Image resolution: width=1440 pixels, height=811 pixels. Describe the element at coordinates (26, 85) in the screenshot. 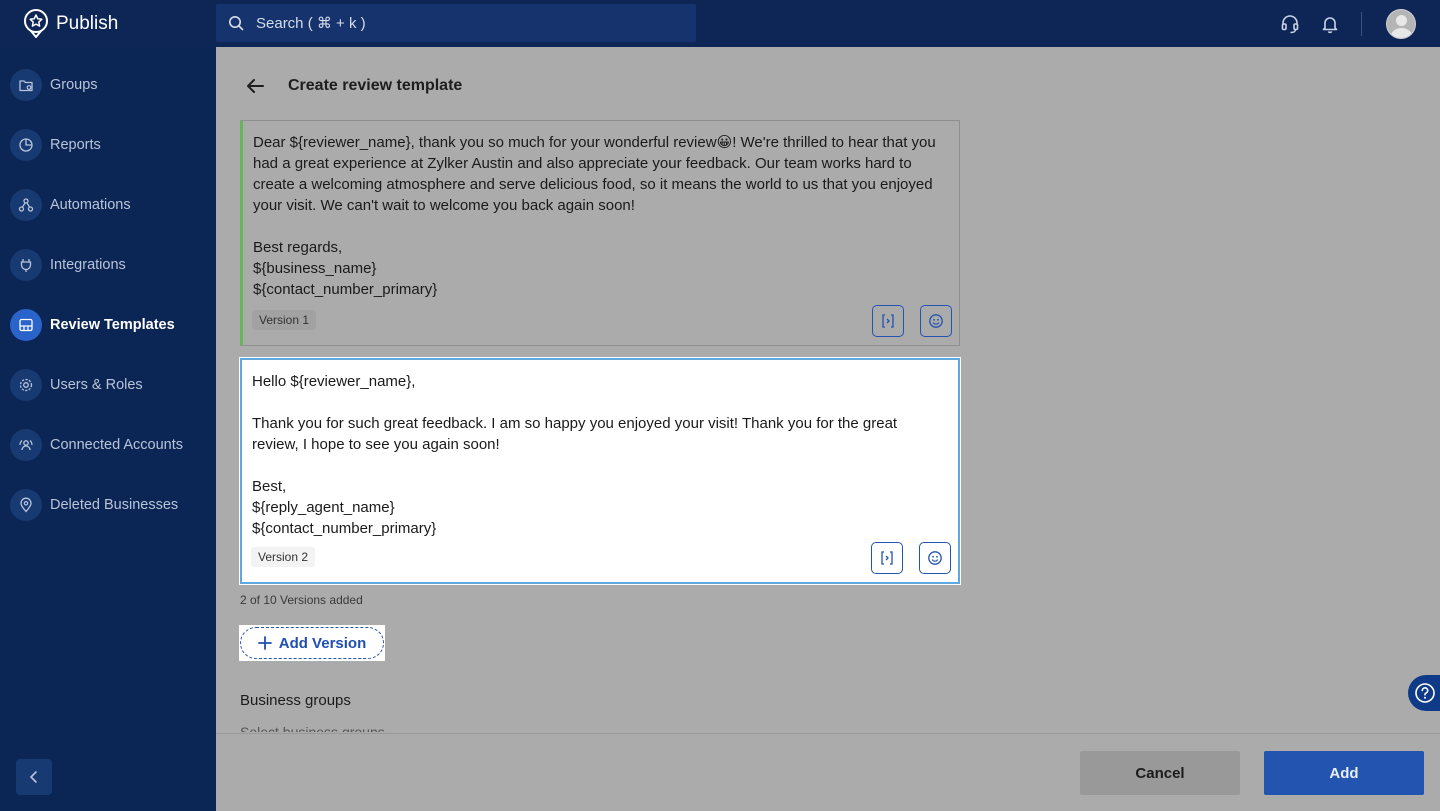

I see `groups-icon` at that location.